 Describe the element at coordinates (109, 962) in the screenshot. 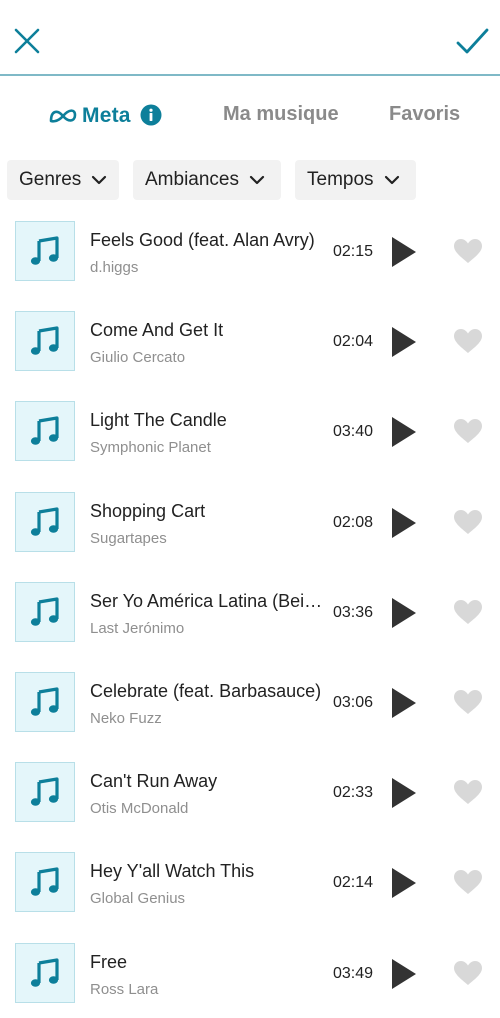

I see `track-title: Free` at that location.